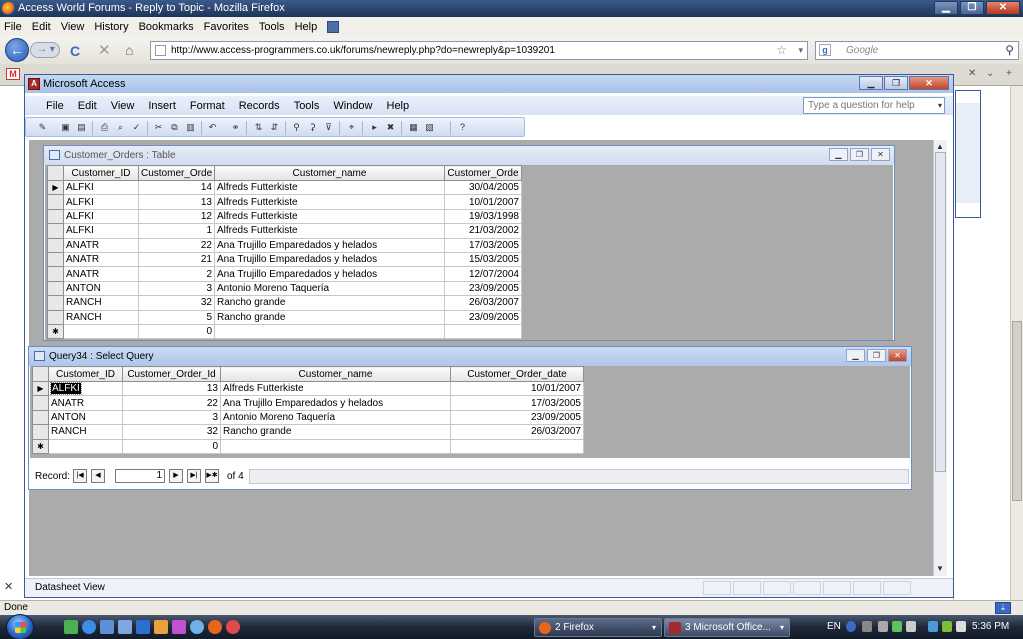 The image size is (1023, 639). I want to click on bookmark-star-icon: ☆, so click(781, 50).